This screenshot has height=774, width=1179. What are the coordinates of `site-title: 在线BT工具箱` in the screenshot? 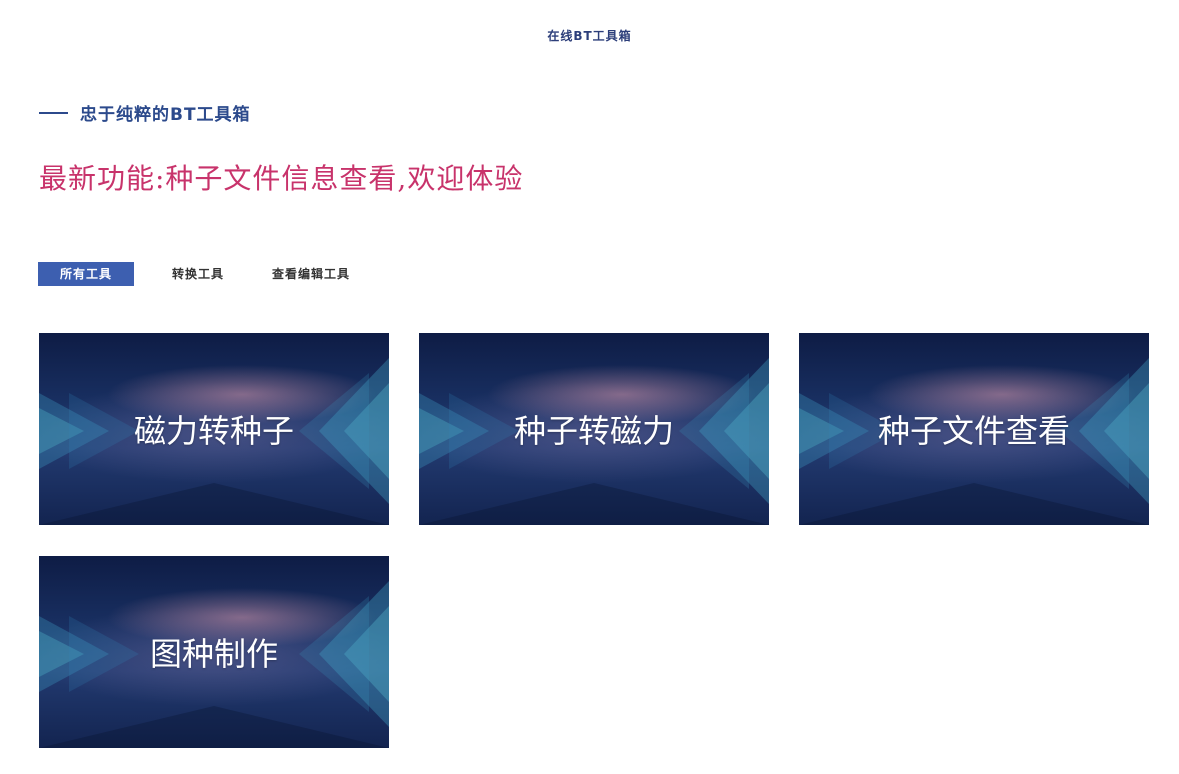 It's located at (589, 36).